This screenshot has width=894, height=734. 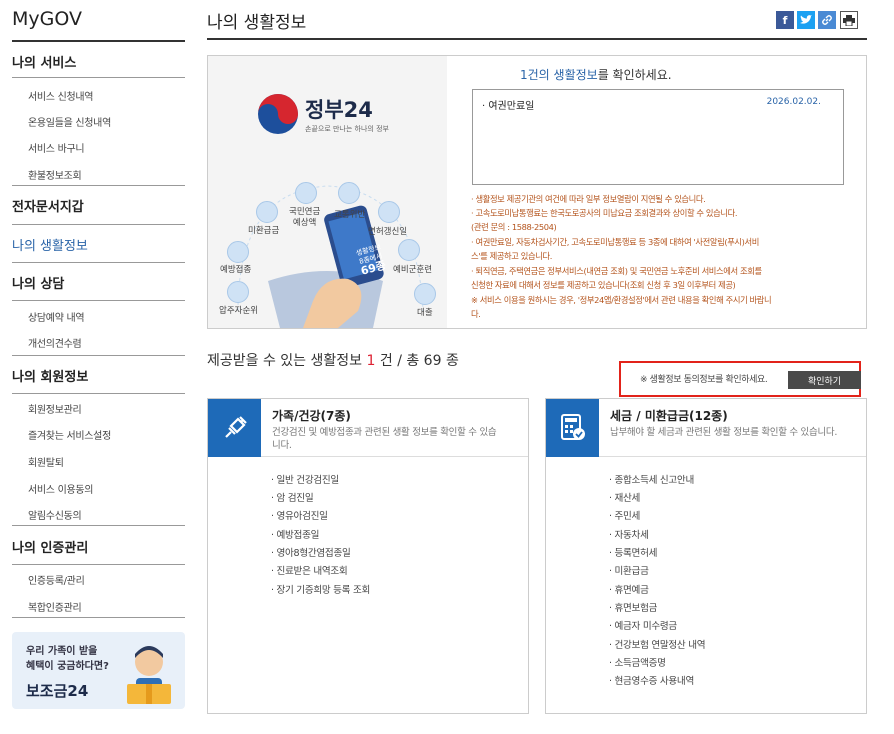 I want to click on loan-icon, so click(x=425, y=294).